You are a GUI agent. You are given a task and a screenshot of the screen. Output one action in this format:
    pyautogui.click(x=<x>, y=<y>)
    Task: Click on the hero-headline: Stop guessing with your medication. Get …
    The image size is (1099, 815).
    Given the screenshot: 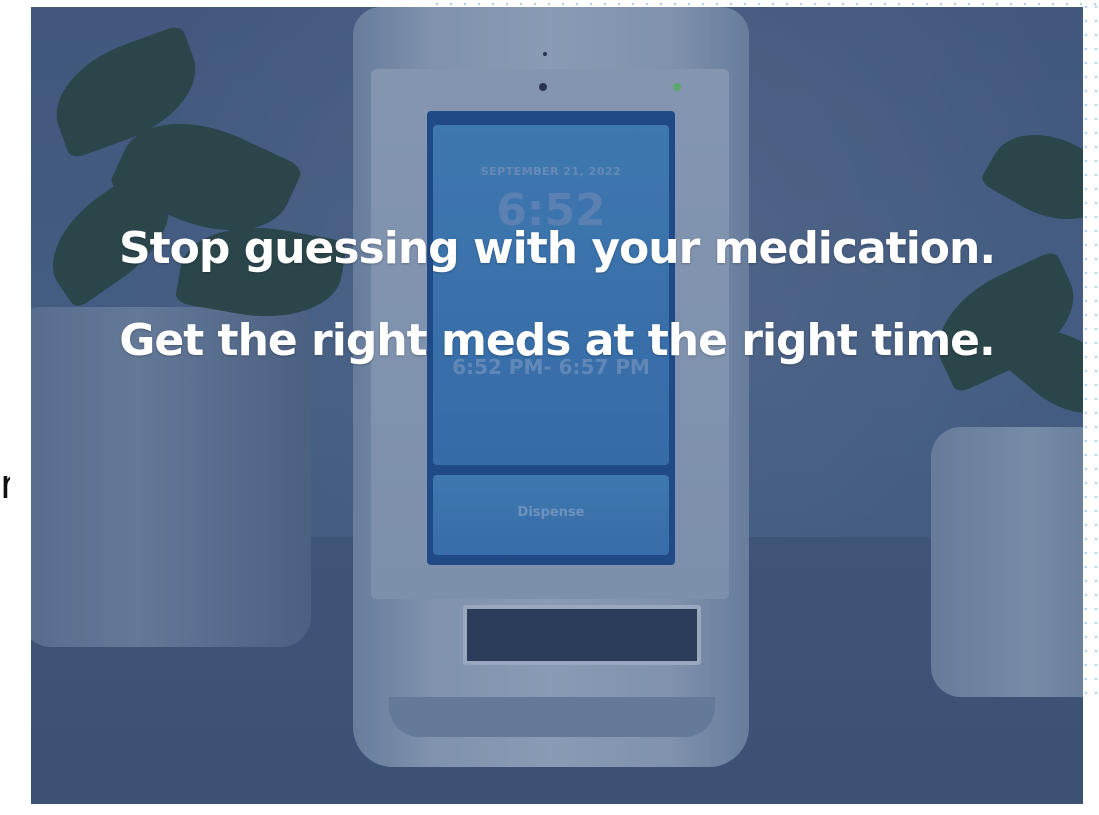 What is the action you would take?
    pyautogui.click(x=557, y=294)
    